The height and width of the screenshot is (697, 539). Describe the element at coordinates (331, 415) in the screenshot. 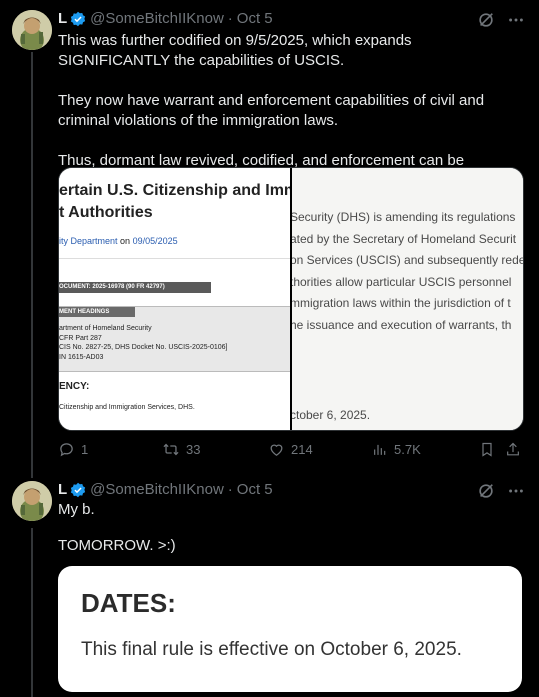

I see `effective-date-line: ctober 6, 2025.` at that location.